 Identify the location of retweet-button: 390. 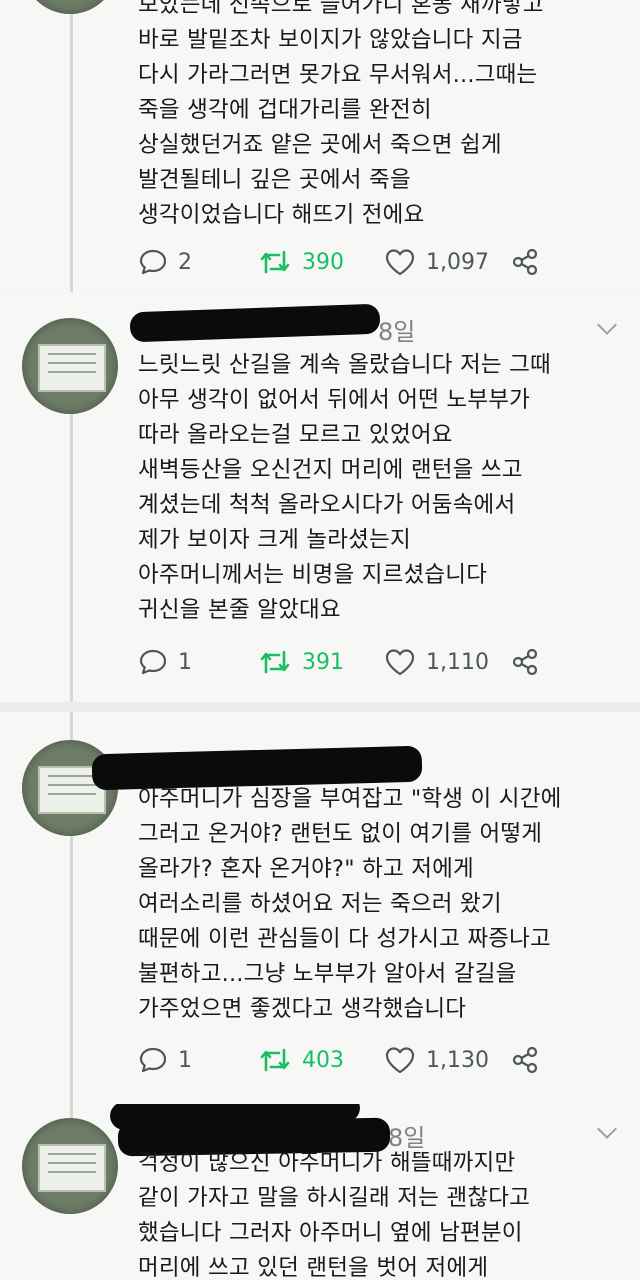
(301, 262).